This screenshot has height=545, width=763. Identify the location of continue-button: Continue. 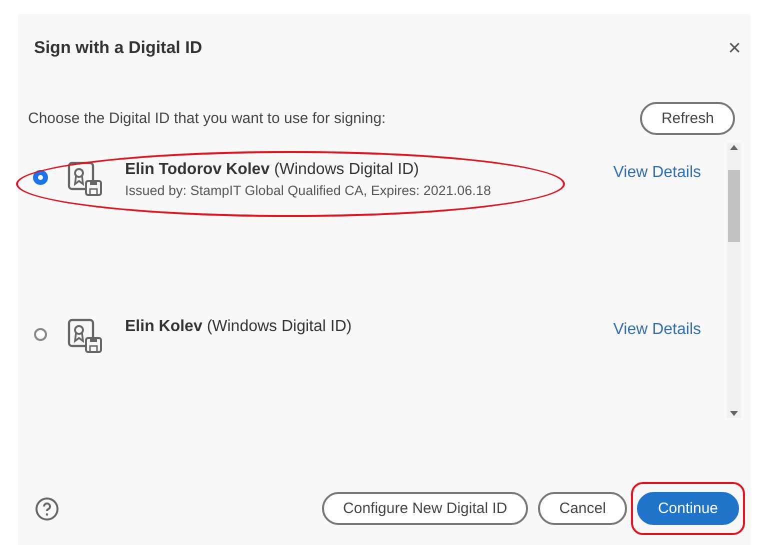
(687, 508).